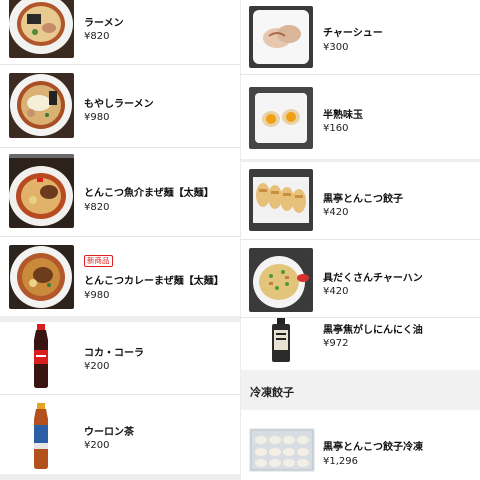 This screenshot has width=480, height=480. I want to click on section-gap, so click(120, 477).